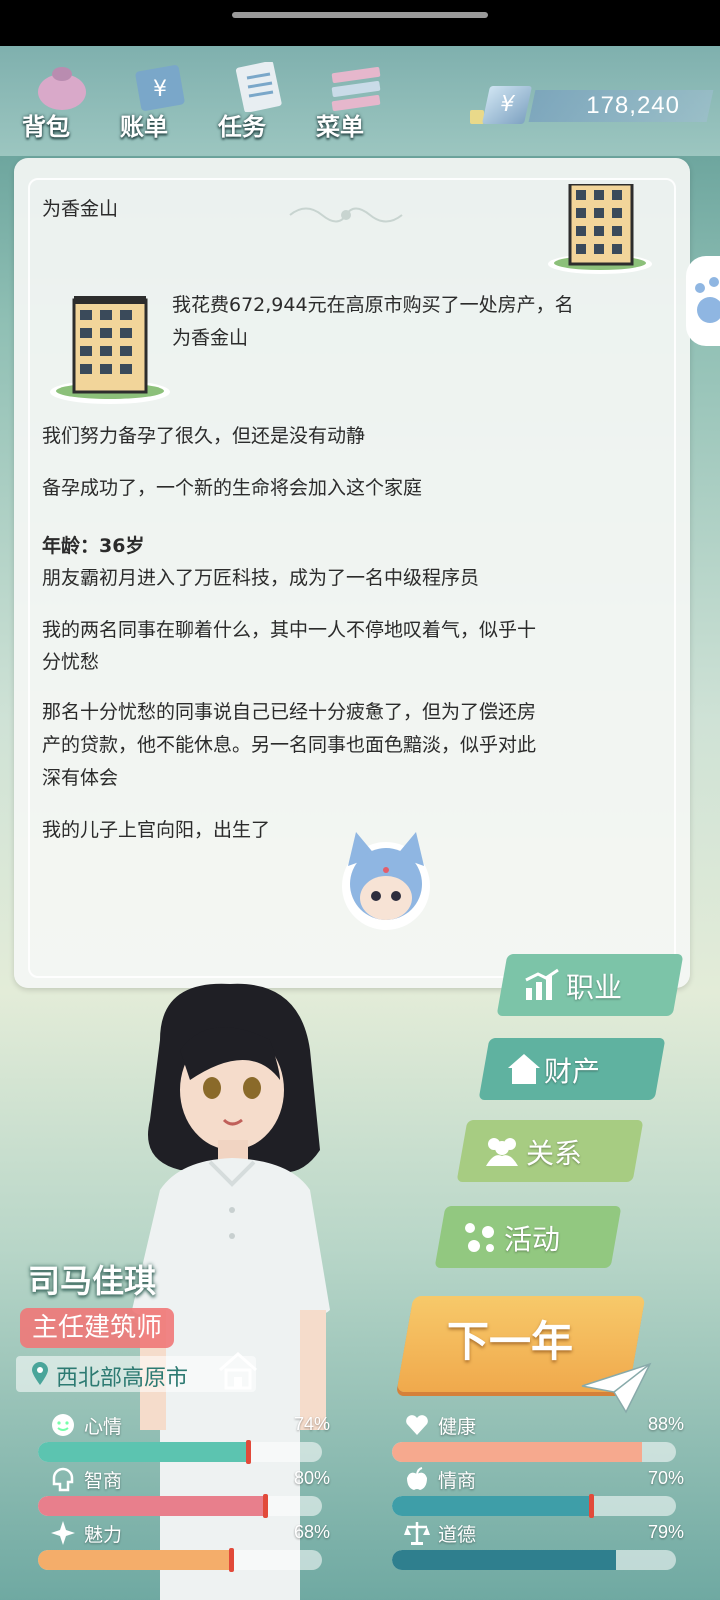 Image resolution: width=720 pixels, height=1600 pixels. I want to click on task-label: 任务, so click(242, 127).